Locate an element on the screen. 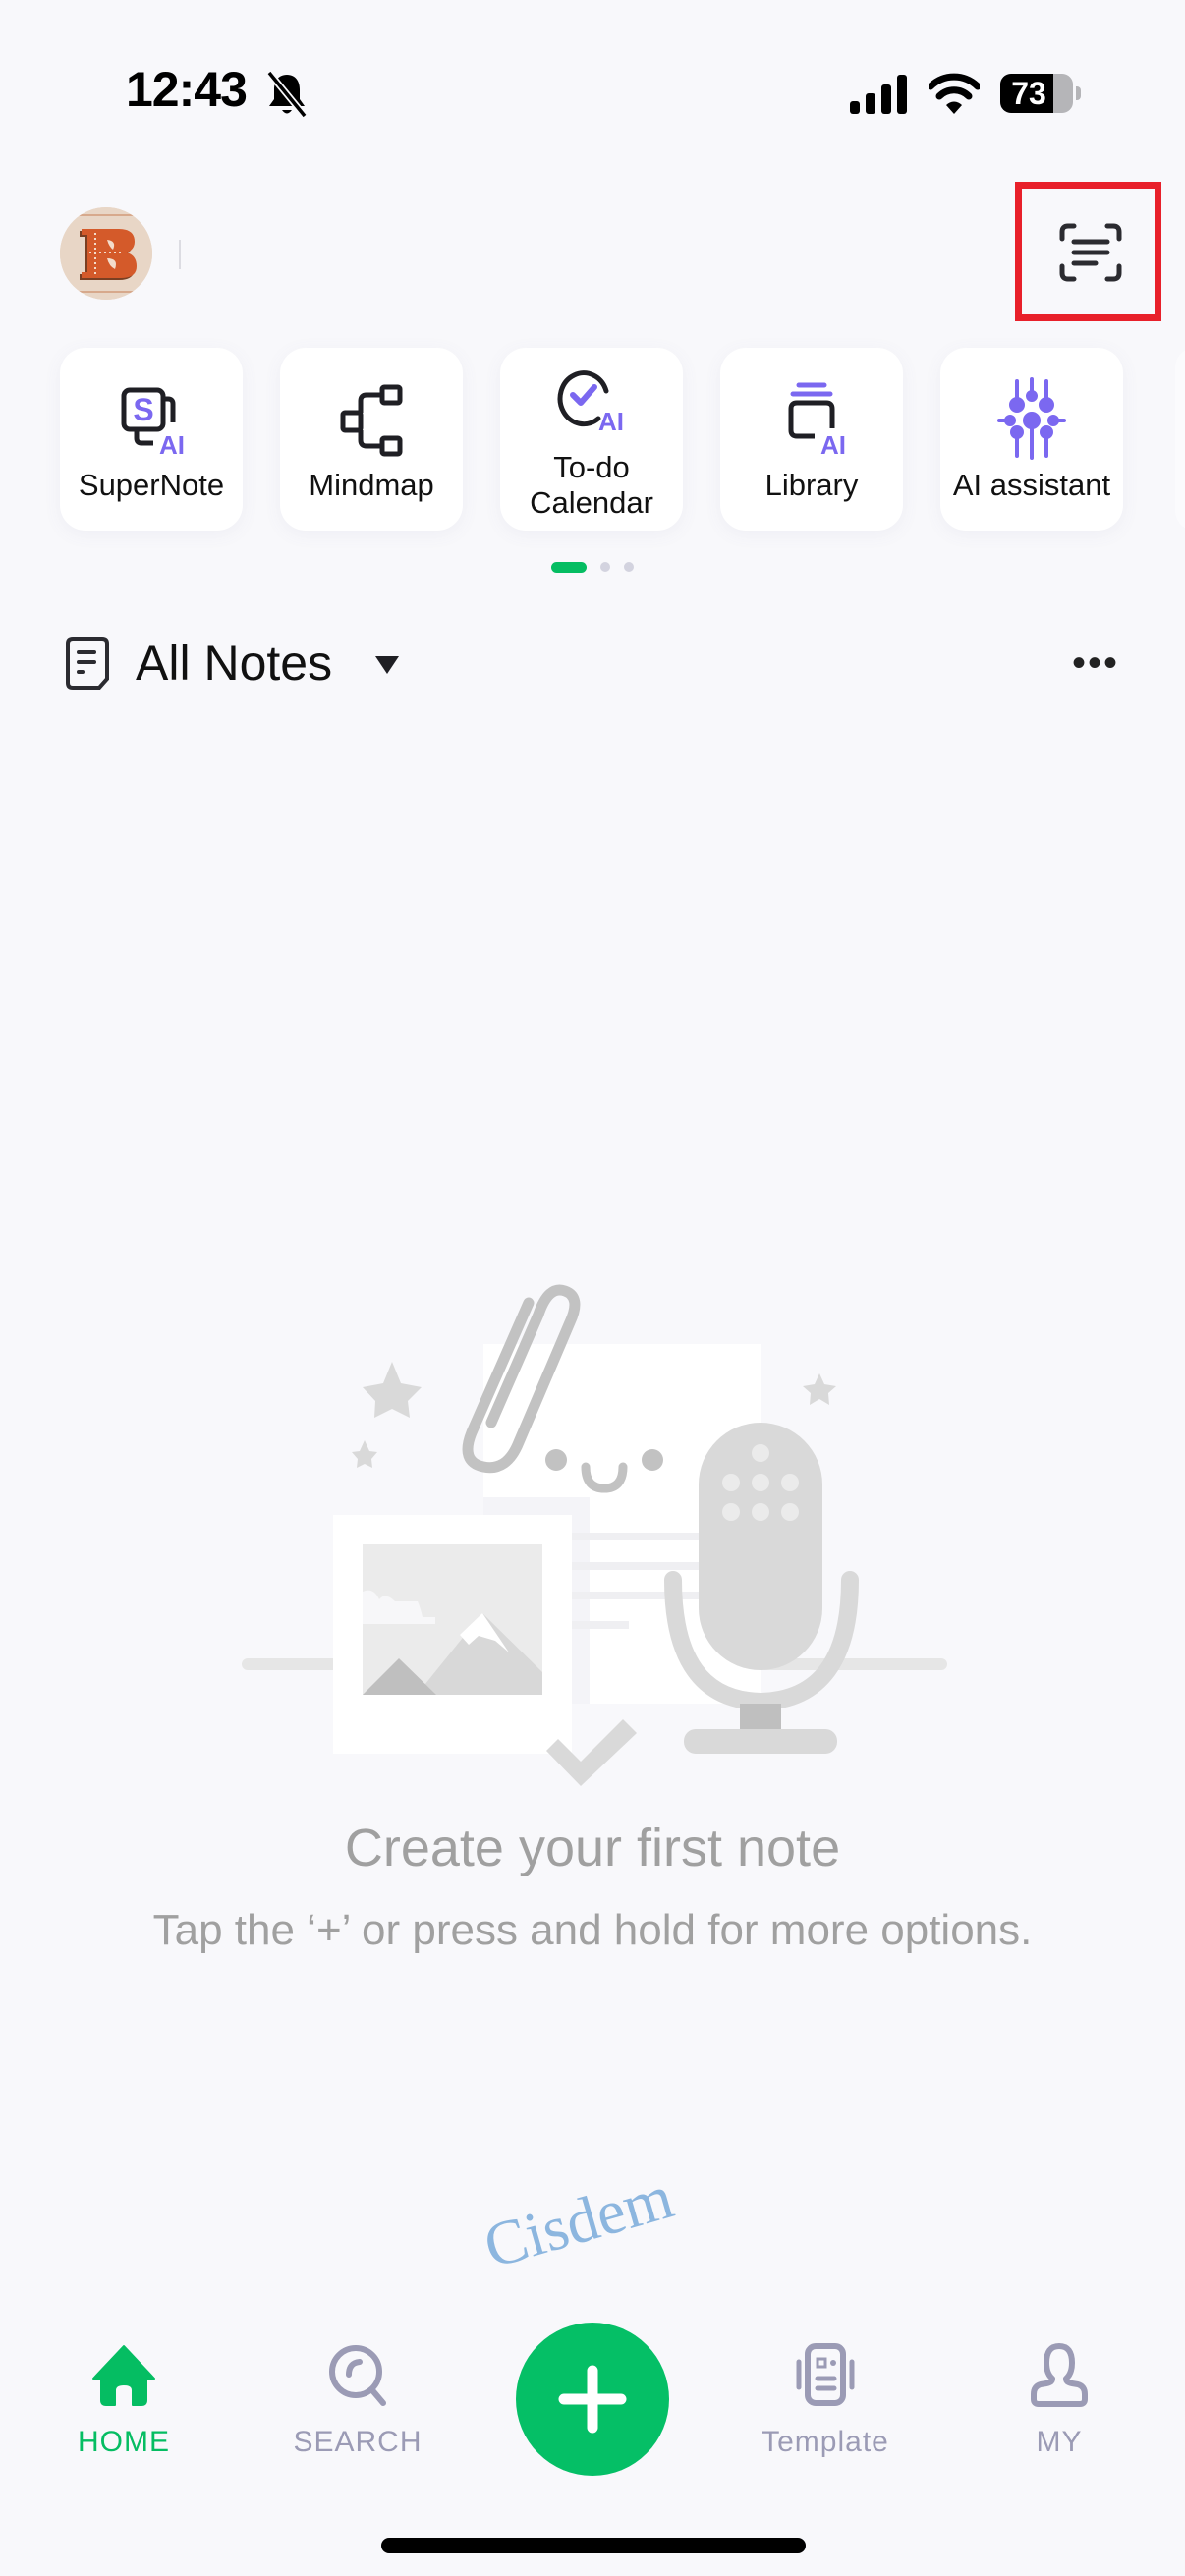 This screenshot has width=1185, height=2576. add-note-button is located at coordinates (592, 2399).